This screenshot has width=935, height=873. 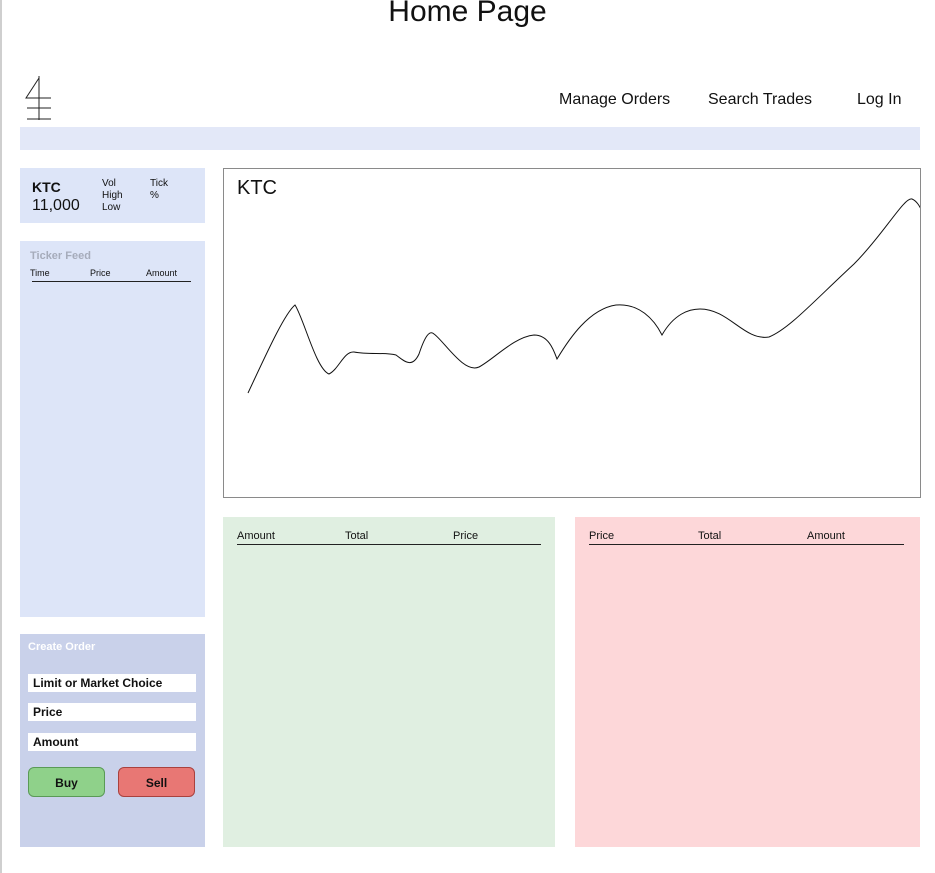 I want to click on feed-col-price: Price, so click(x=100, y=273).